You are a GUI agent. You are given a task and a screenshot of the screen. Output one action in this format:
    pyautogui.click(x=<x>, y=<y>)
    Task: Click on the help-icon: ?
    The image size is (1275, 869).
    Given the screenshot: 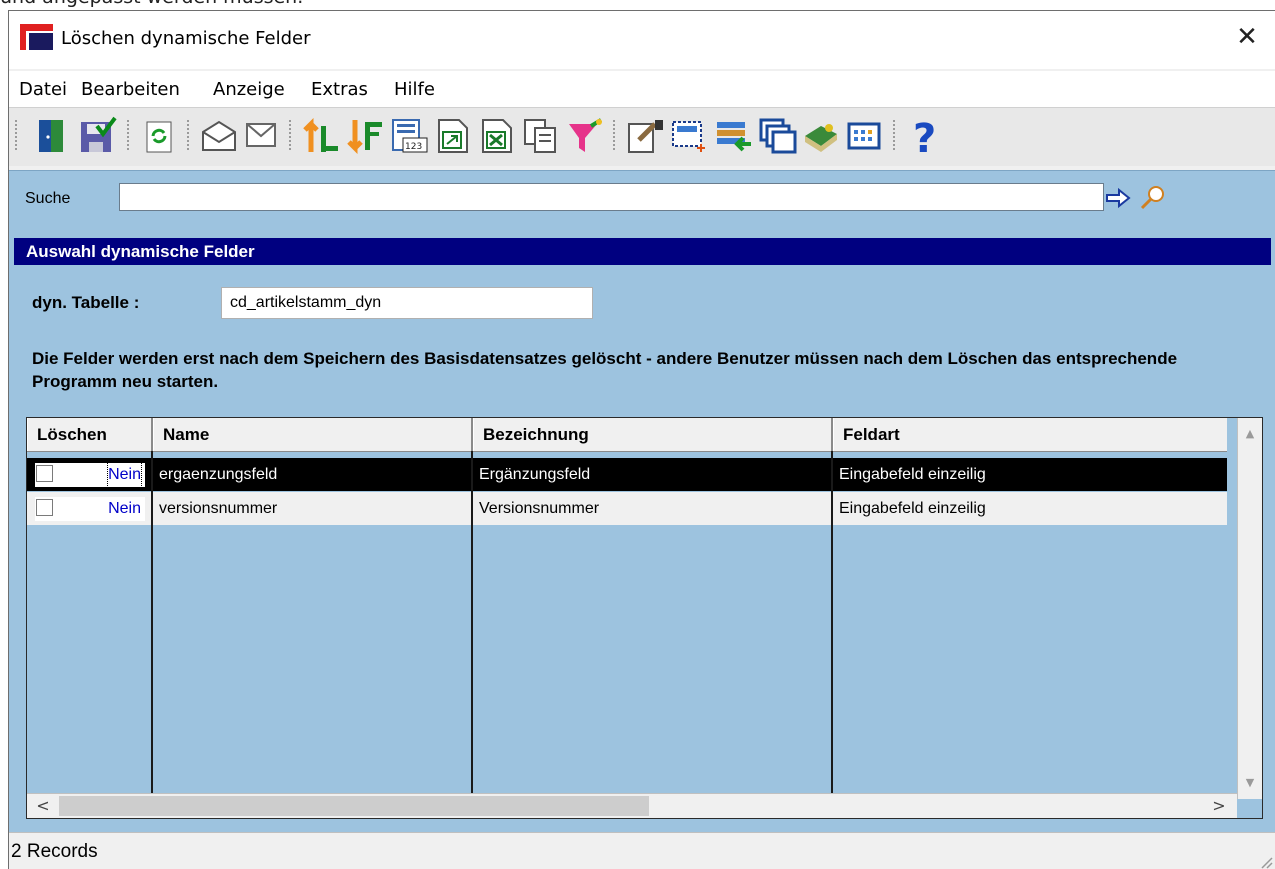 What is the action you would take?
    pyautogui.click(x=927, y=139)
    